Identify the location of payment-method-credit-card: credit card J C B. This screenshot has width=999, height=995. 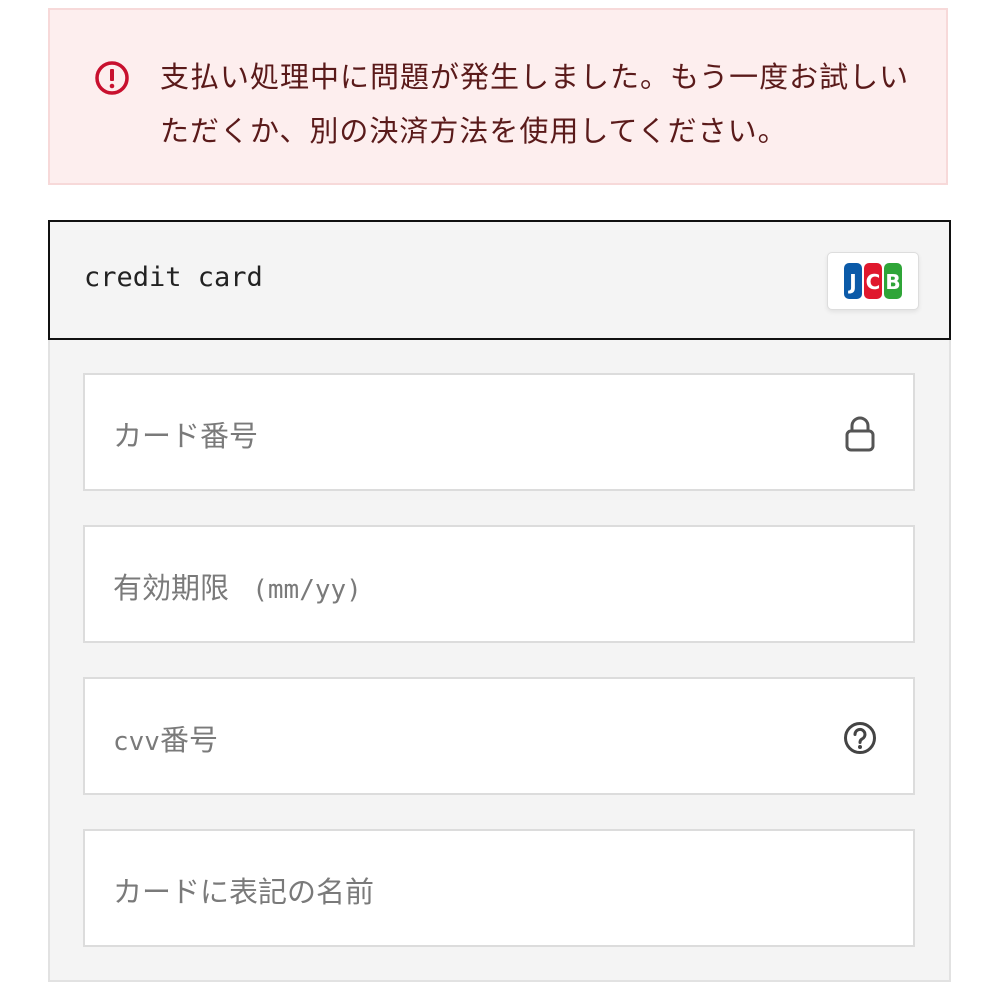
(499, 280).